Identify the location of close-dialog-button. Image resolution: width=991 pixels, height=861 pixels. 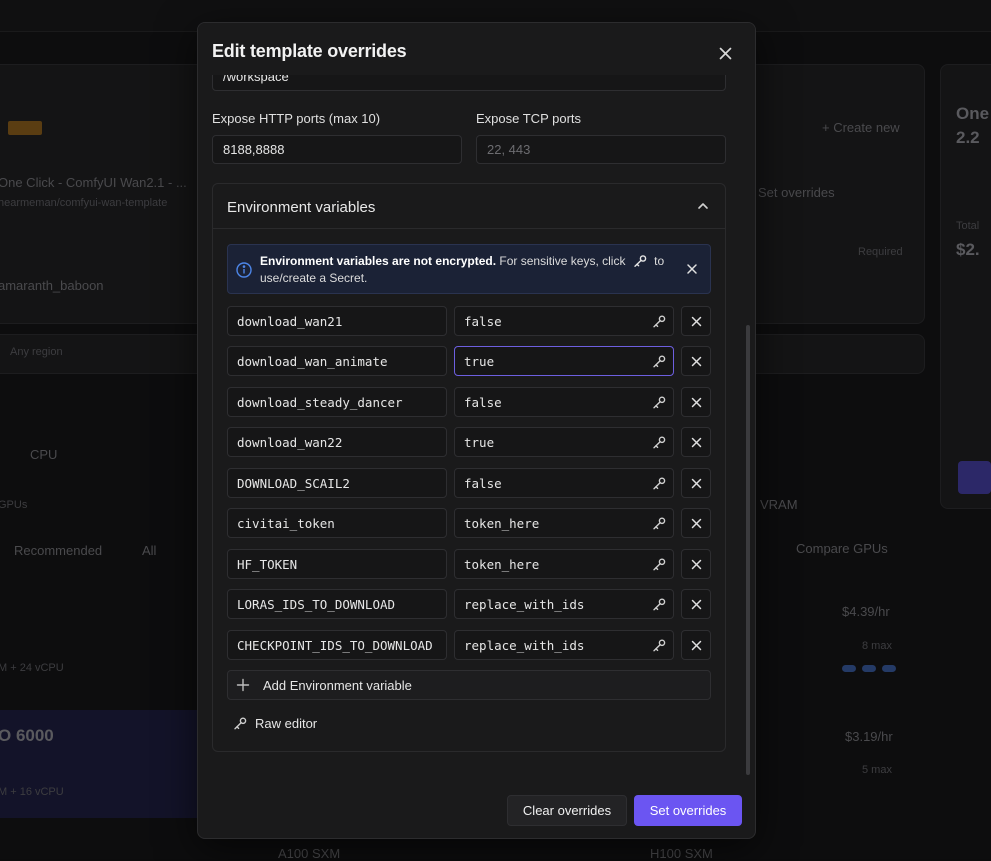
(725, 53).